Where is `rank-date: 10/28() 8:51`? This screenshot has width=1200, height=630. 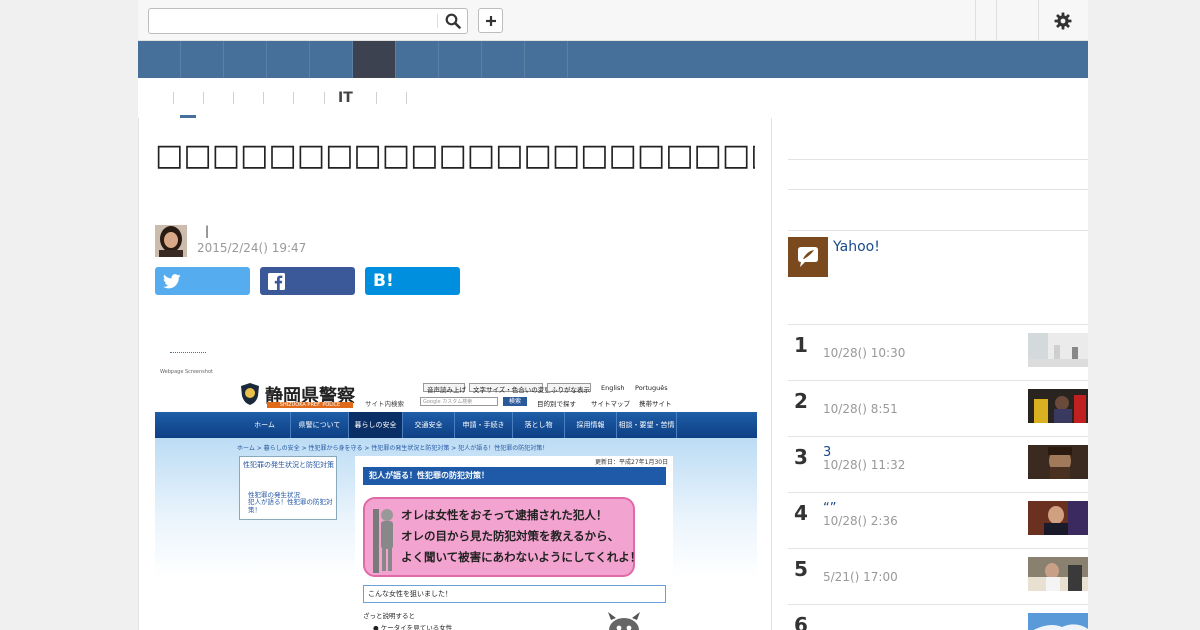 rank-date: 10/28() 8:51 is located at coordinates (860, 409).